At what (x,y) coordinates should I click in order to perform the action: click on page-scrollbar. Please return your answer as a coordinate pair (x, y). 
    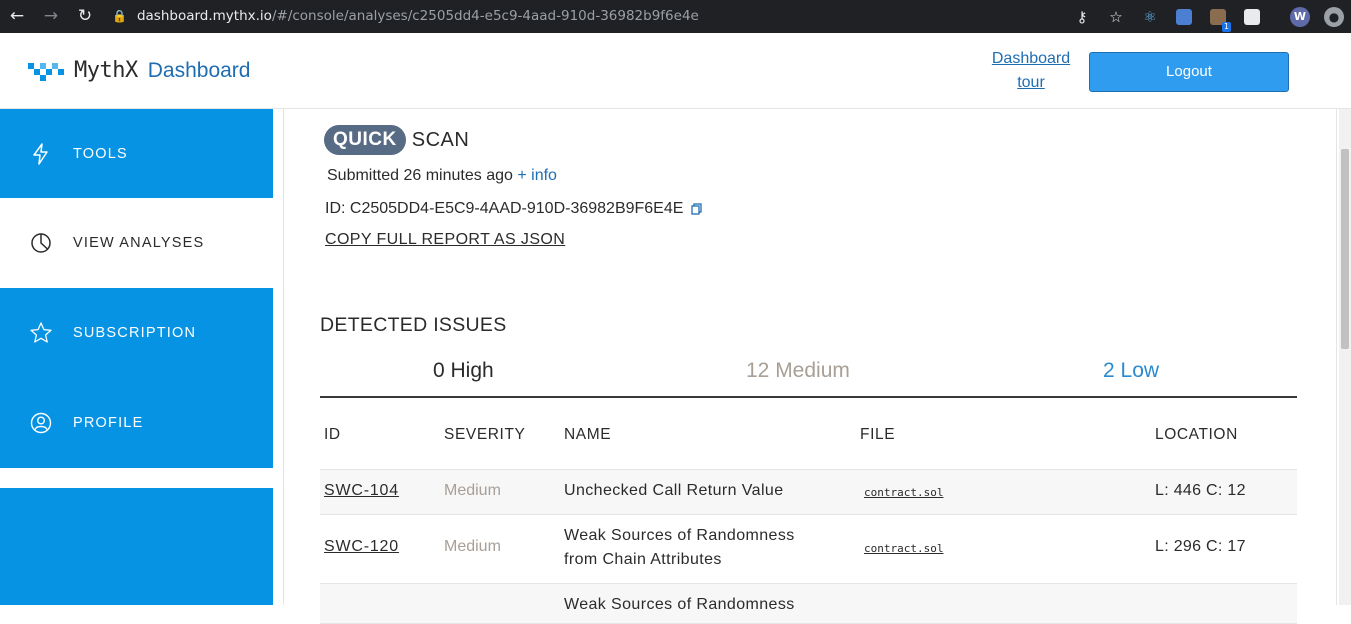
    Looking at the image, I should click on (1345, 357).